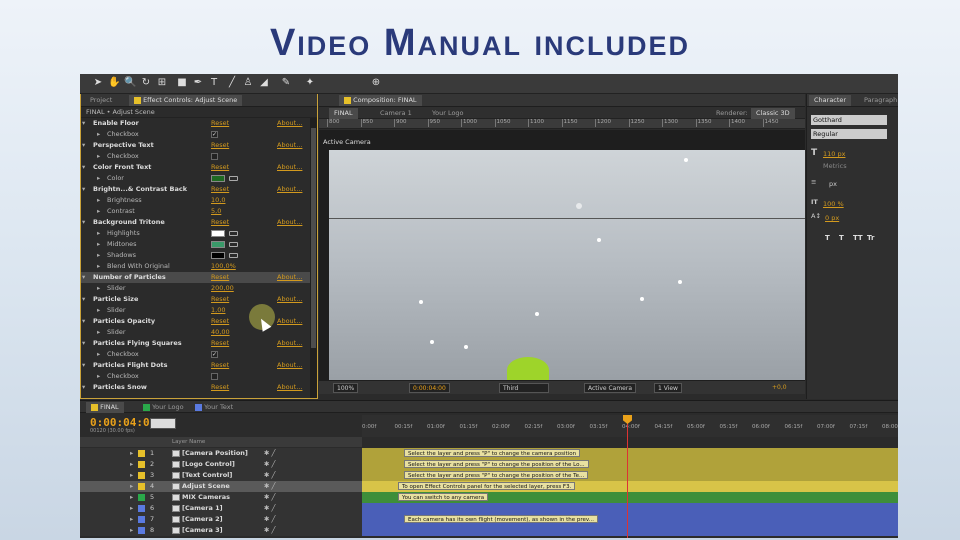  I want to click on property-row: ▸ Contrast 5,0, so click(199, 211).